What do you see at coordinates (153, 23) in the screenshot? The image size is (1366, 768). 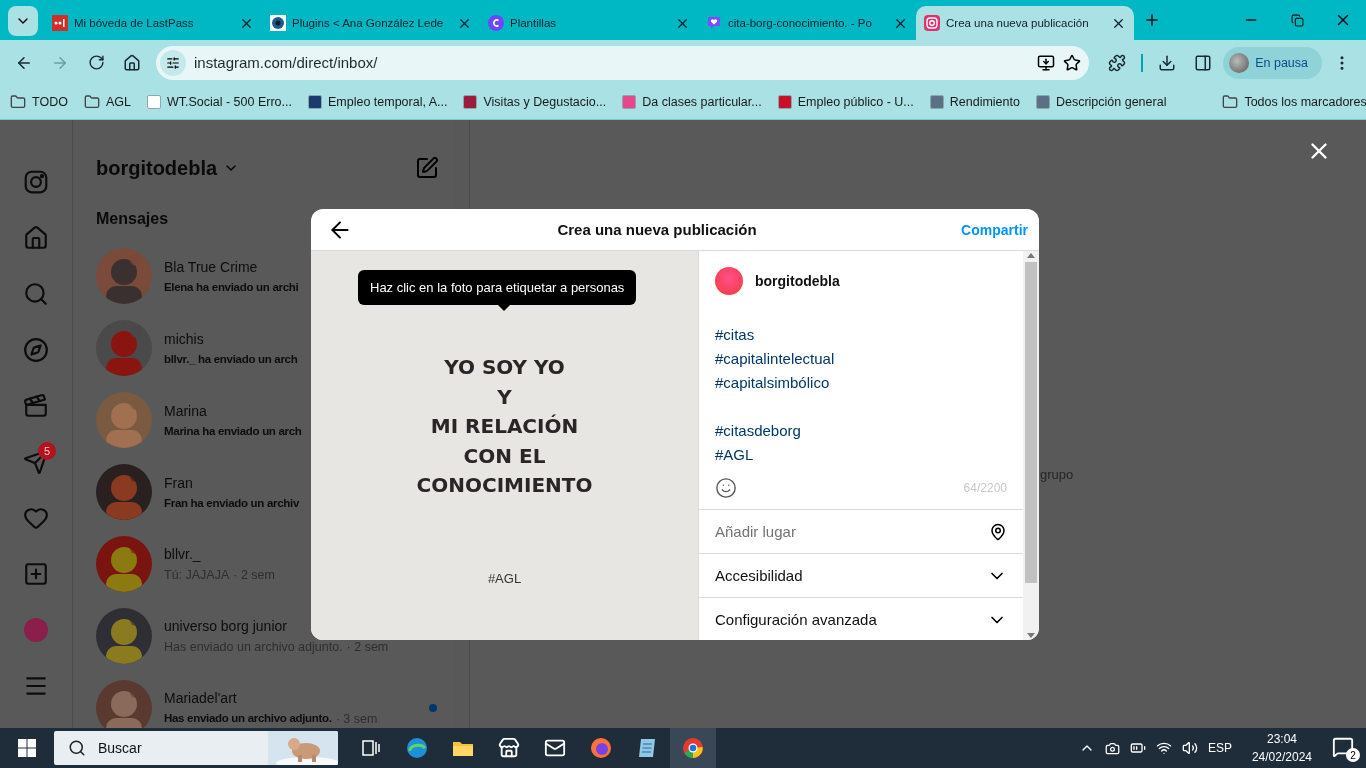 I see `browser-tab: Mi bóveda de LastPass` at bounding box center [153, 23].